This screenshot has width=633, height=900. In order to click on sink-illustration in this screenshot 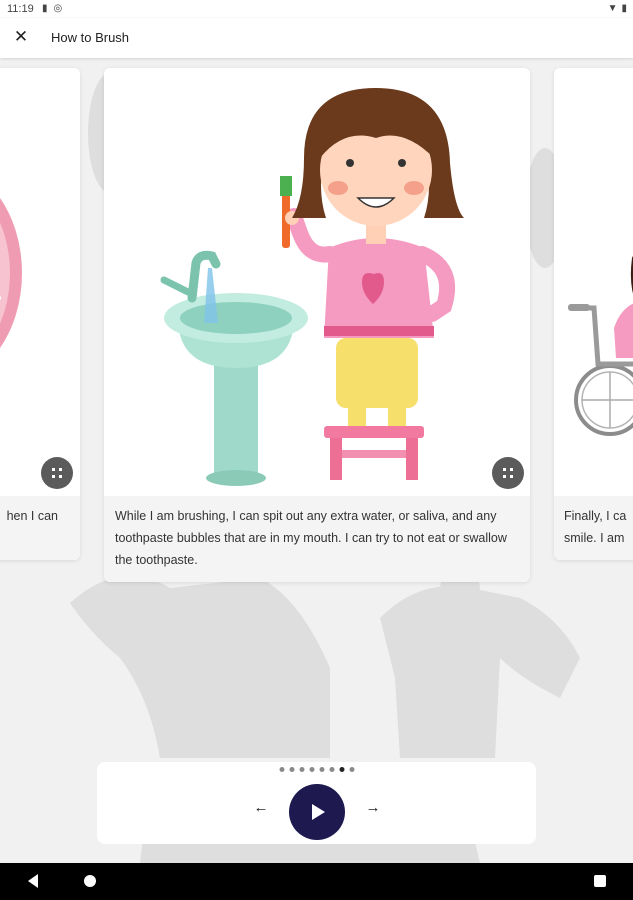, I will do `click(234, 368)`.